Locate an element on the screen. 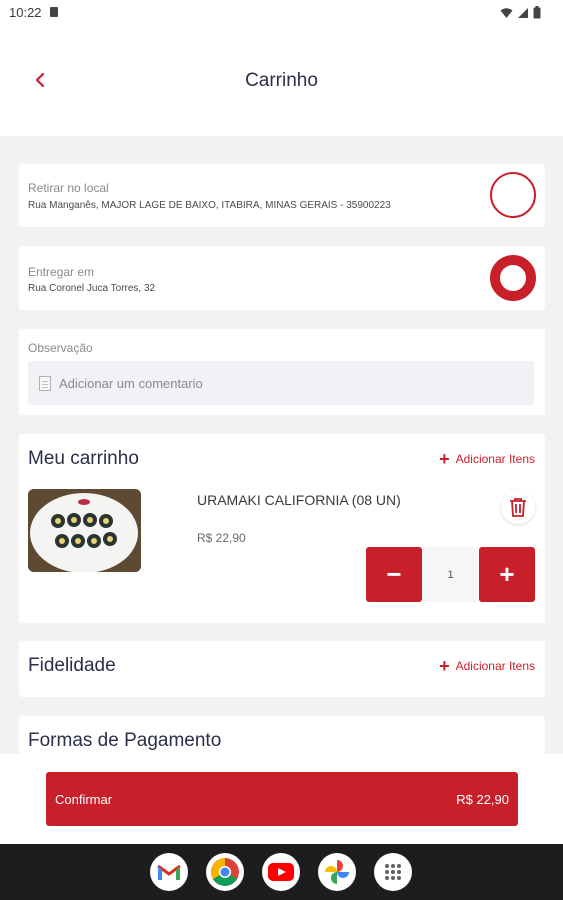 This screenshot has height=900, width=563. status-icons is located at coordinates (520, 12).